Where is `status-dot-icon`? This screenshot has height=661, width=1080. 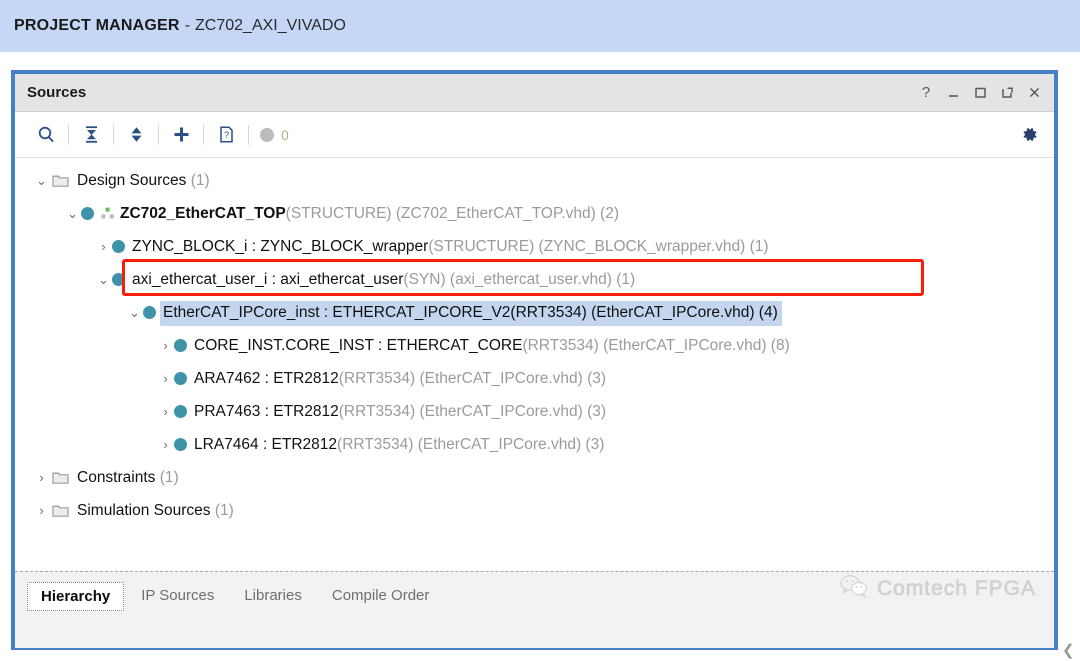
status-dot-icon is located at coordinates (267, 134).